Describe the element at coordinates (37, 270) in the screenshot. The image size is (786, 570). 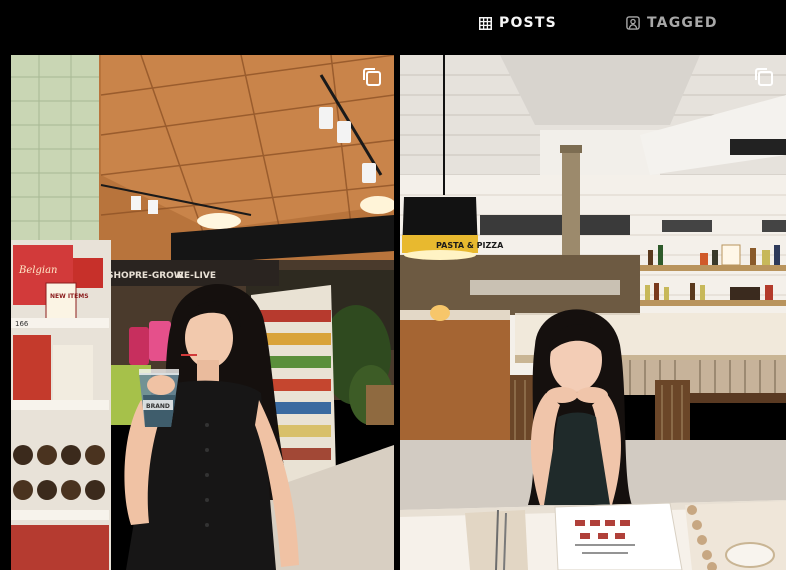
I see `svg-text: Belgian` at that location.